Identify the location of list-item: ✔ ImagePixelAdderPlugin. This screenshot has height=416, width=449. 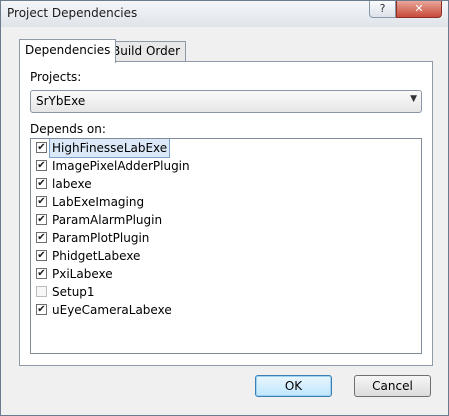
(226, 166).